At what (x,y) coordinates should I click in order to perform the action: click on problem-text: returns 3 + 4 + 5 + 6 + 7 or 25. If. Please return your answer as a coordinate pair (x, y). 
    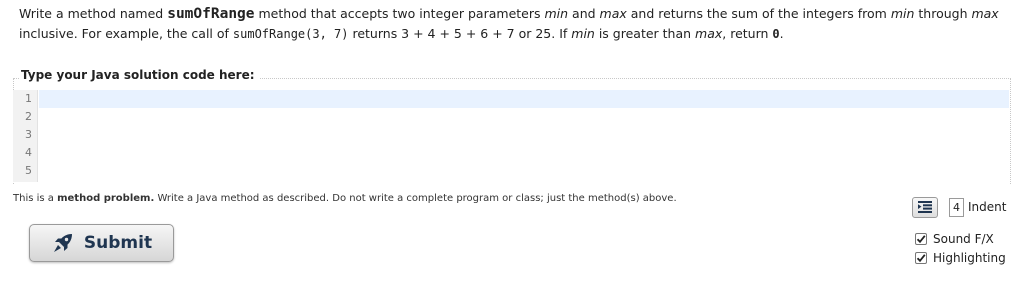
    Looking at the image, I should click on (460, 33).